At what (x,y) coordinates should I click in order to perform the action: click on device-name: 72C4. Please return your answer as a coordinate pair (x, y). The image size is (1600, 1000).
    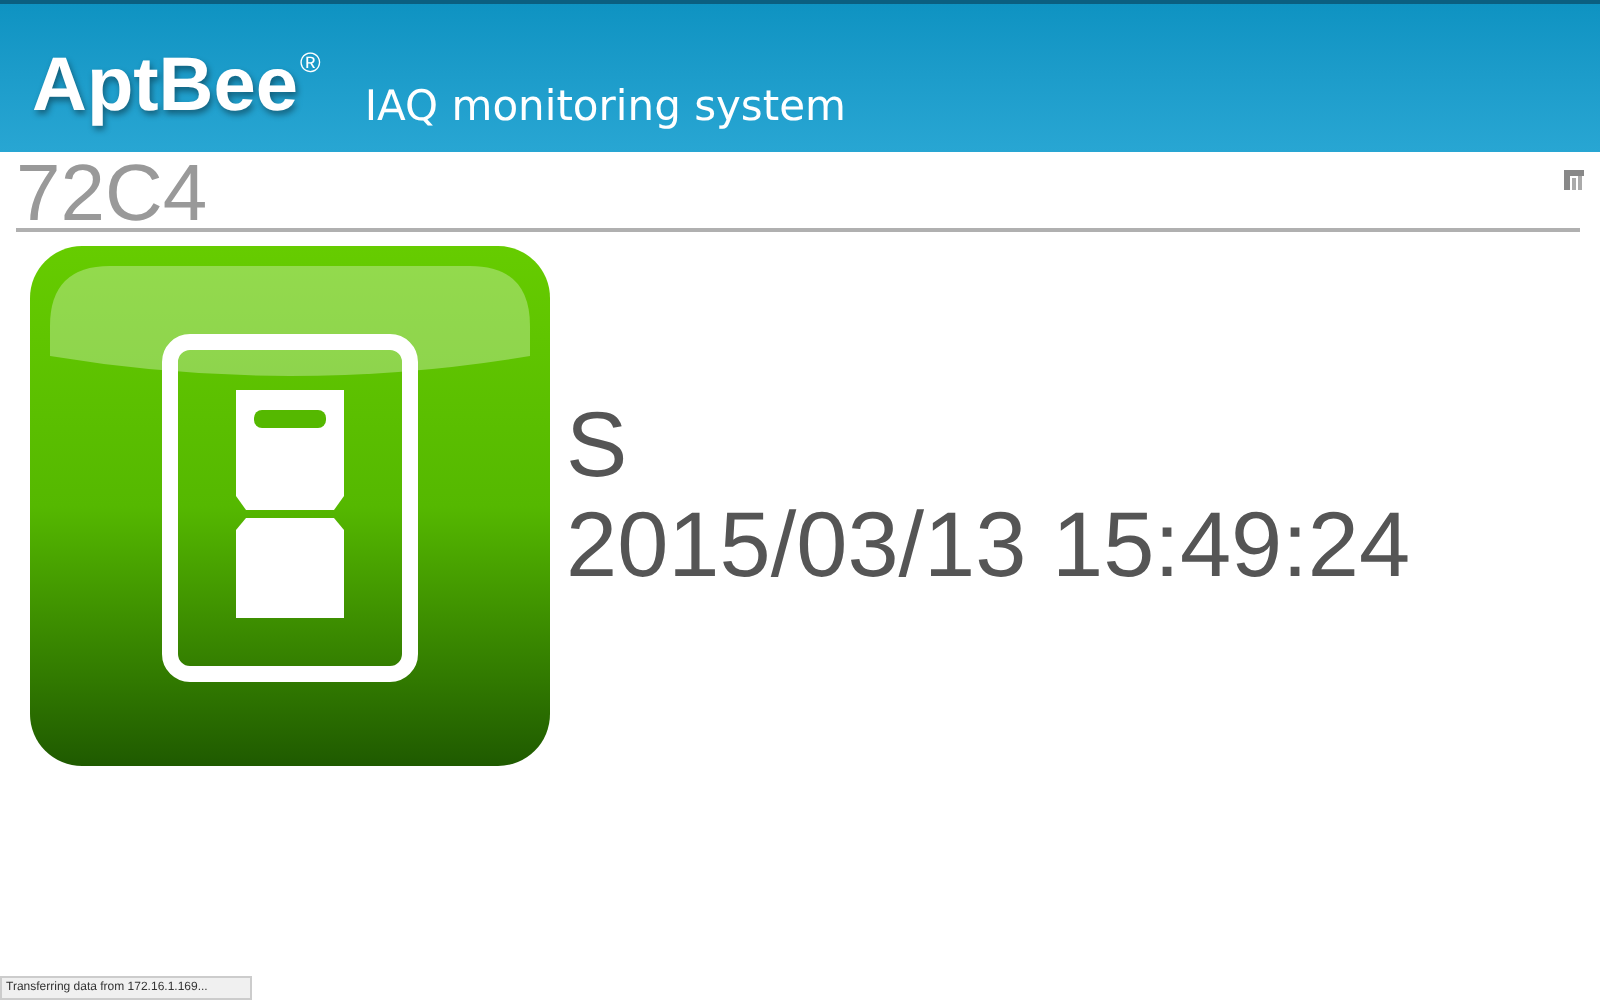
    Looking at the image, I should click on (112, 194).